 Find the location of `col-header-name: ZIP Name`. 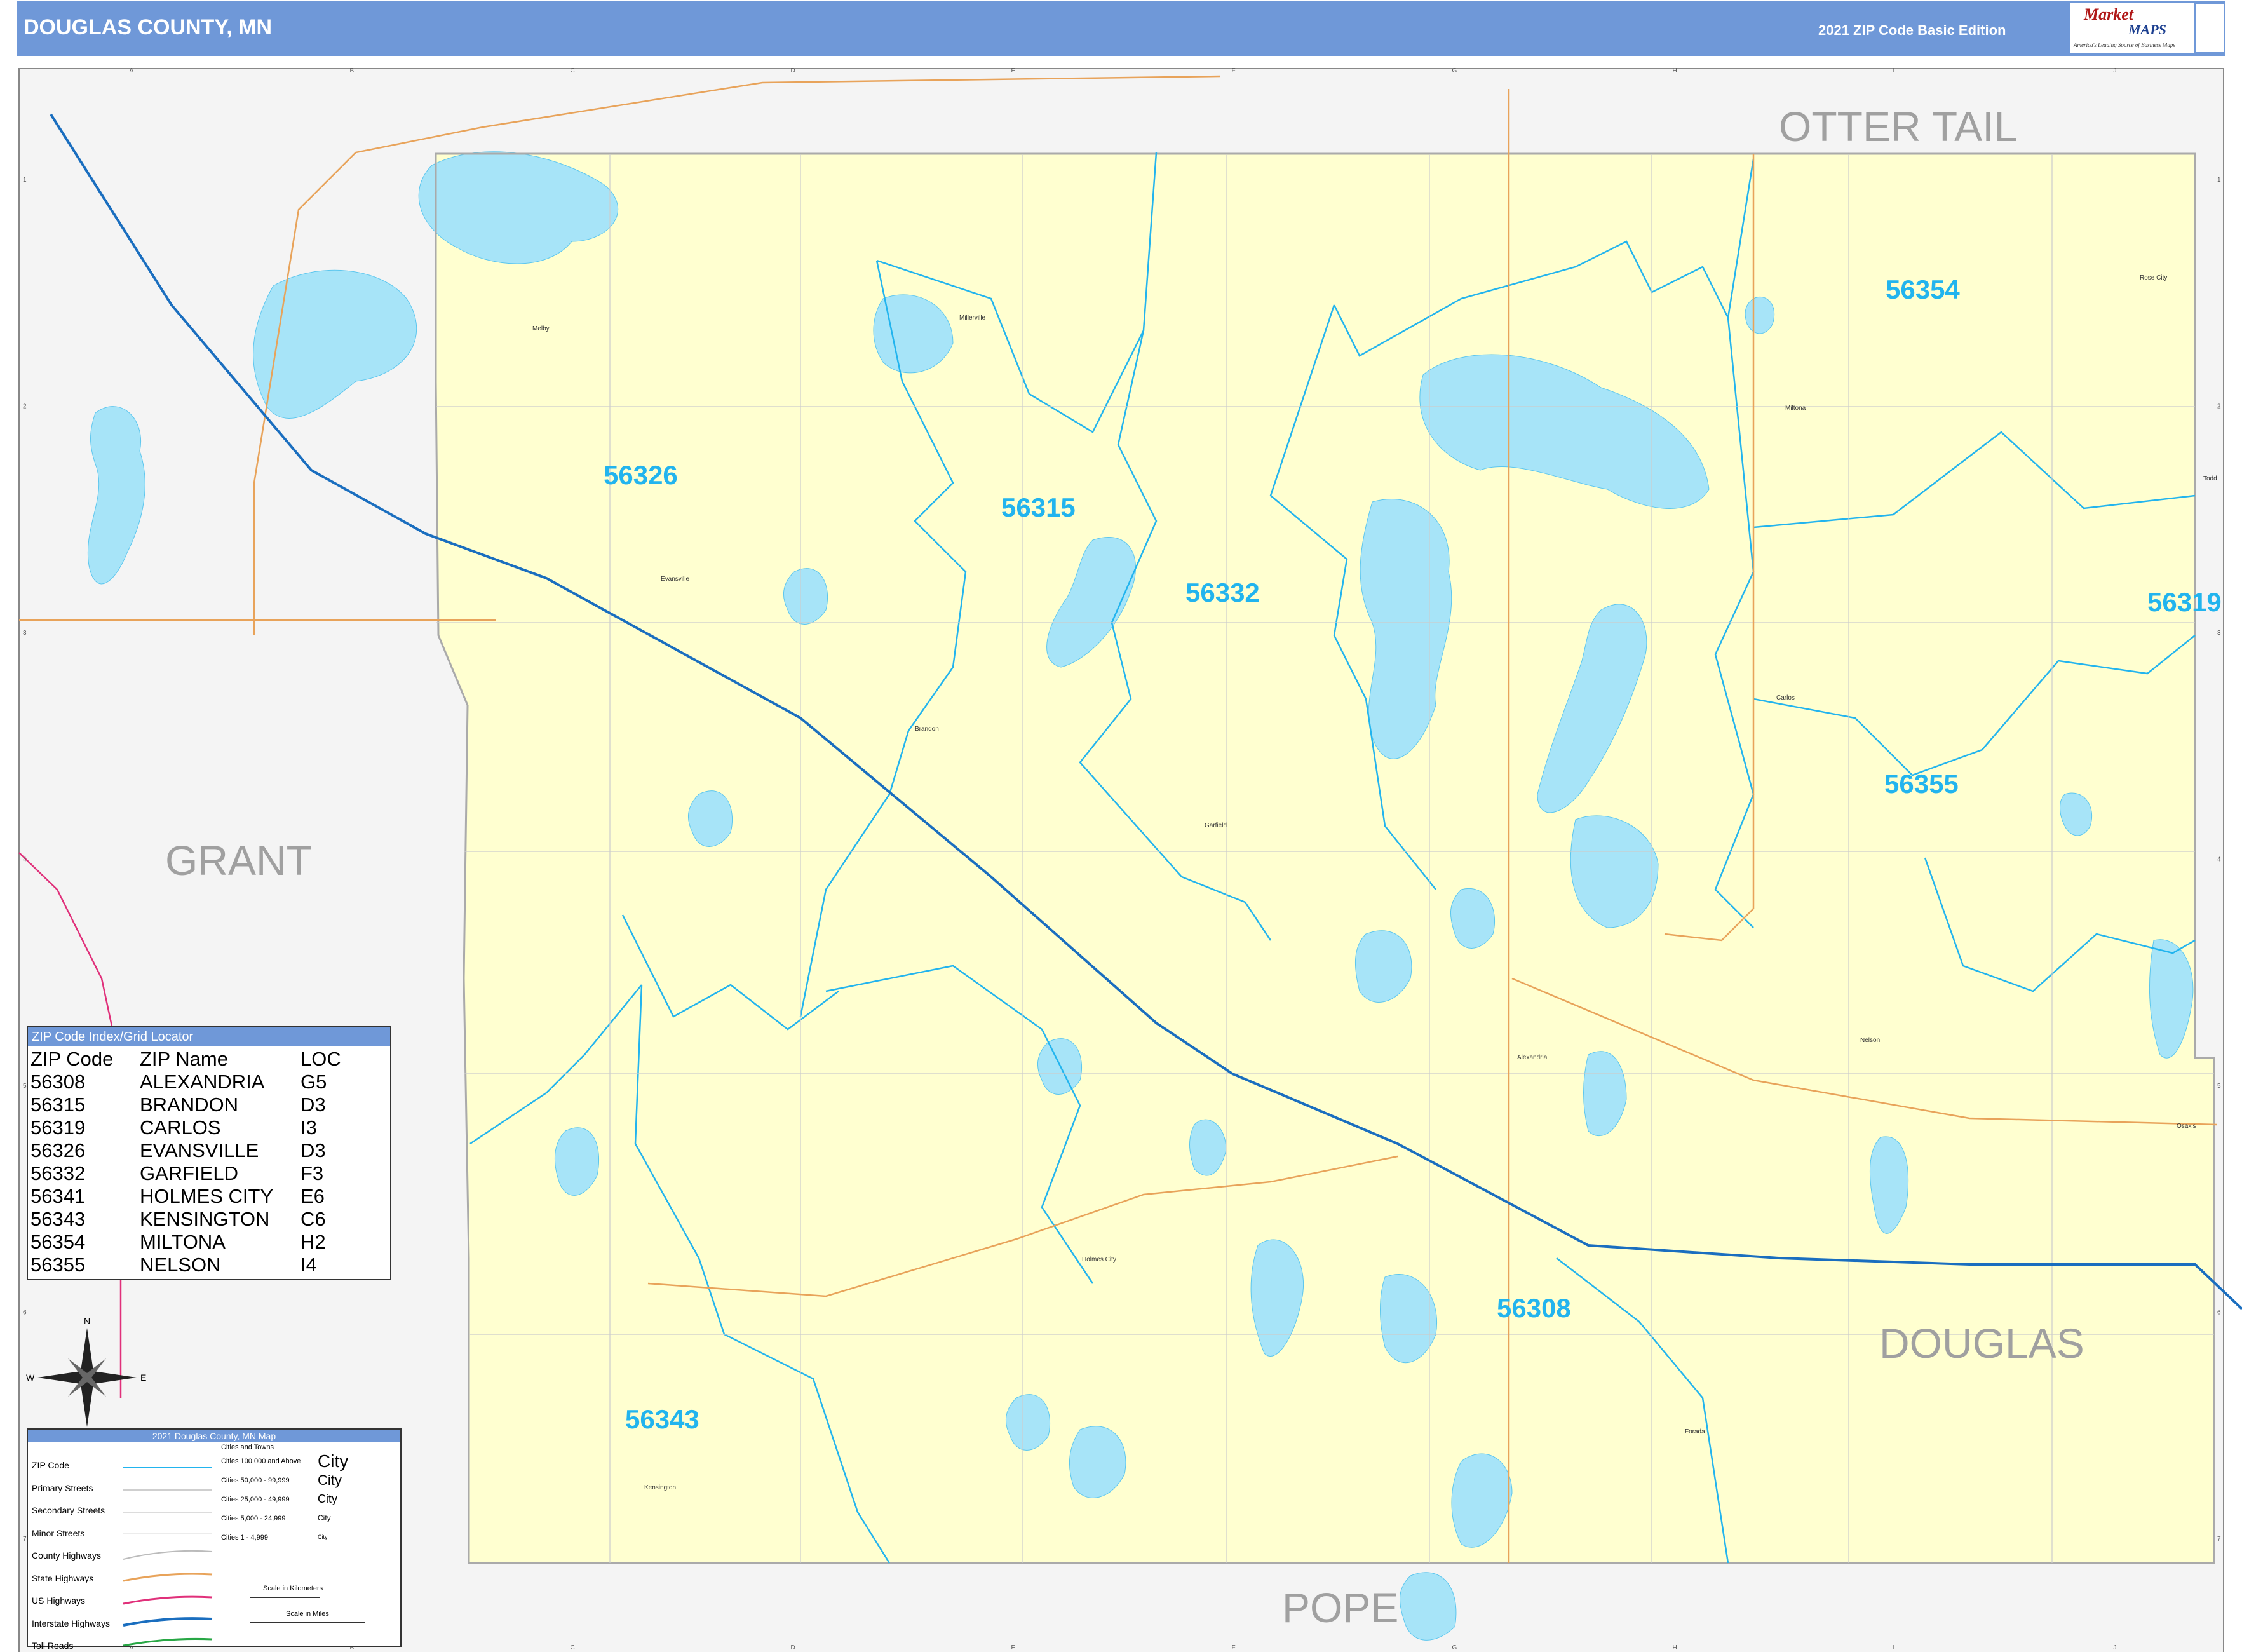

col-header-name: ZIP Name is located at coordinates (184, 1059).